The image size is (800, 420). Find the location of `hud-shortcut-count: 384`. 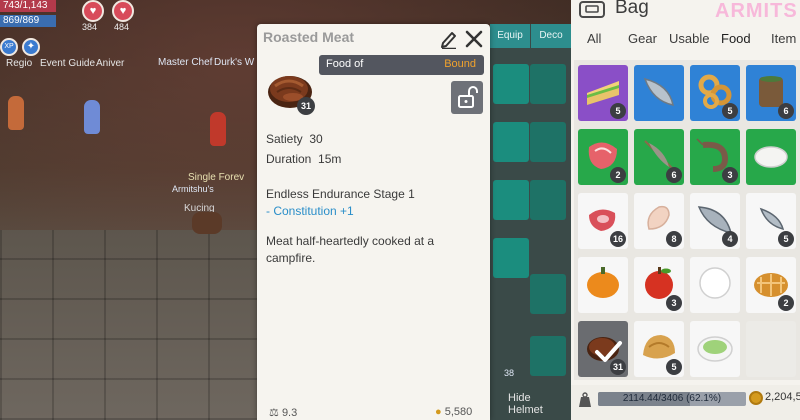

hud-shortcut-count: 384 is located at coordinates (90, 27).